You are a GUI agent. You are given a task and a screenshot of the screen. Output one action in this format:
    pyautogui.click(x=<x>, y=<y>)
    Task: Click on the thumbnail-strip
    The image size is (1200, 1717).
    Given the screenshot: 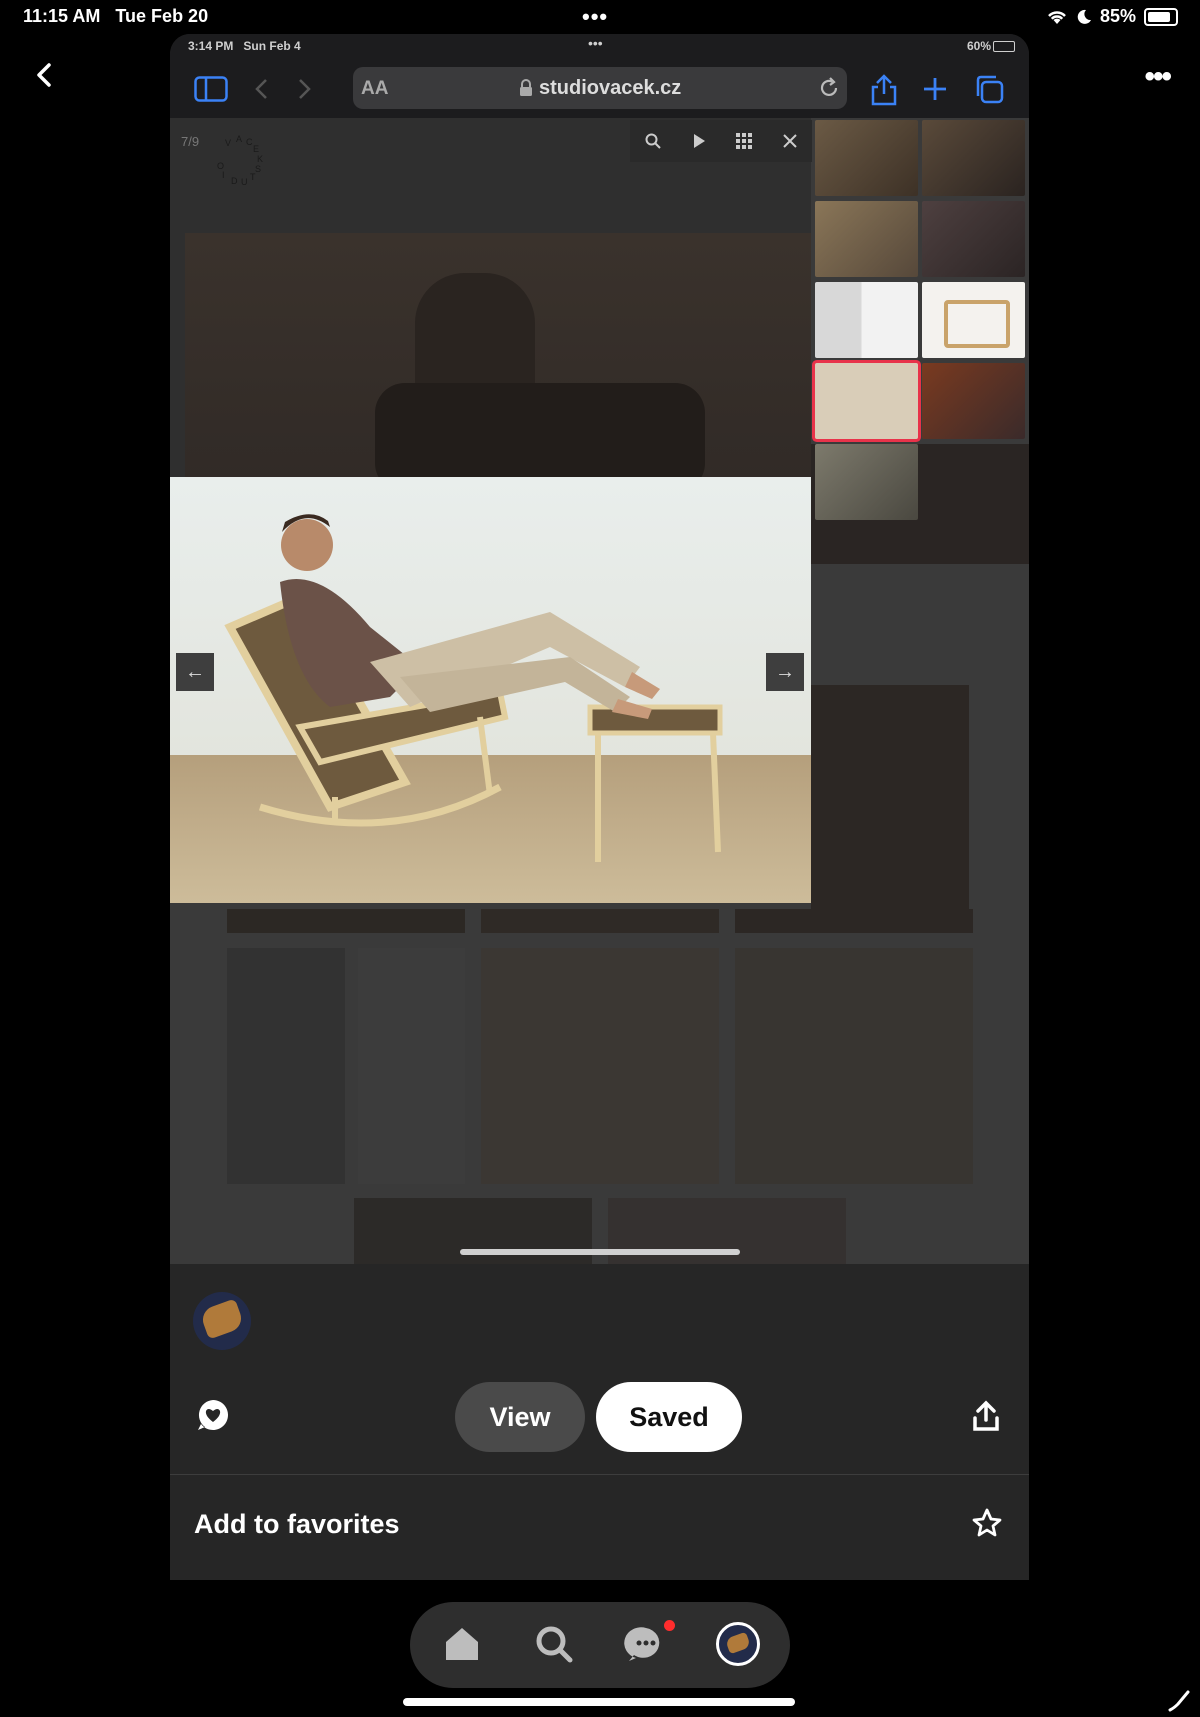 What is the action you would take?
    pyautogui.click(x=921, y=340)
    